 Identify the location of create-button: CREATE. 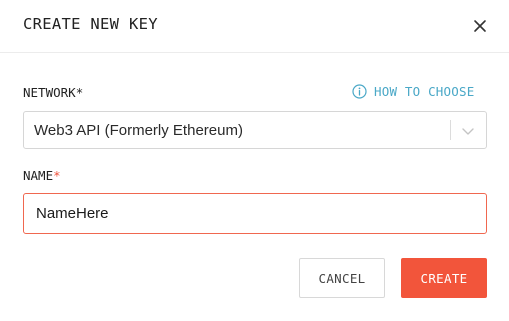
(444, 278).